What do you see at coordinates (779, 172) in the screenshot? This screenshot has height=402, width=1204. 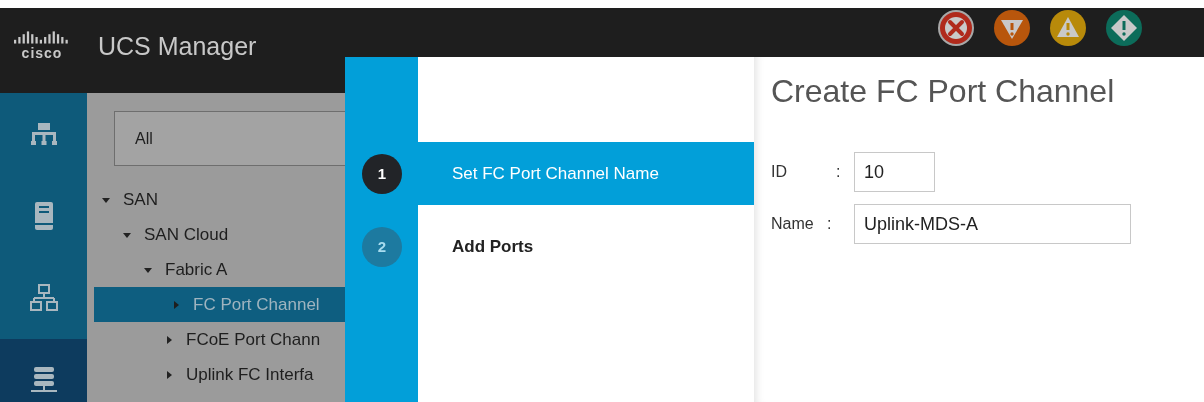 I see `field-label: ID` at bounding box center [779, 172].